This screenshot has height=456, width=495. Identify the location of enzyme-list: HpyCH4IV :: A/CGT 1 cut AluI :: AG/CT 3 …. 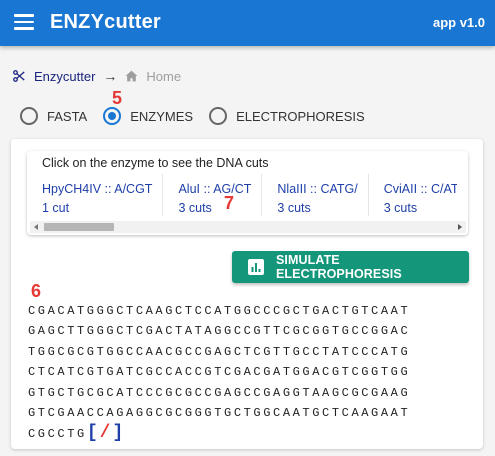
(242, 198).